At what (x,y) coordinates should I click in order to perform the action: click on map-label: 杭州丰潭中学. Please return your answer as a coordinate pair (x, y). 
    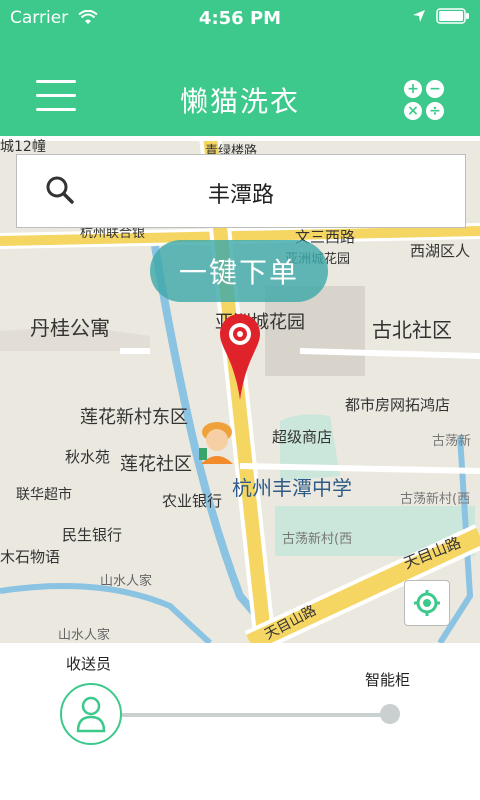
    Looking at the image, I should click on (292, 488).